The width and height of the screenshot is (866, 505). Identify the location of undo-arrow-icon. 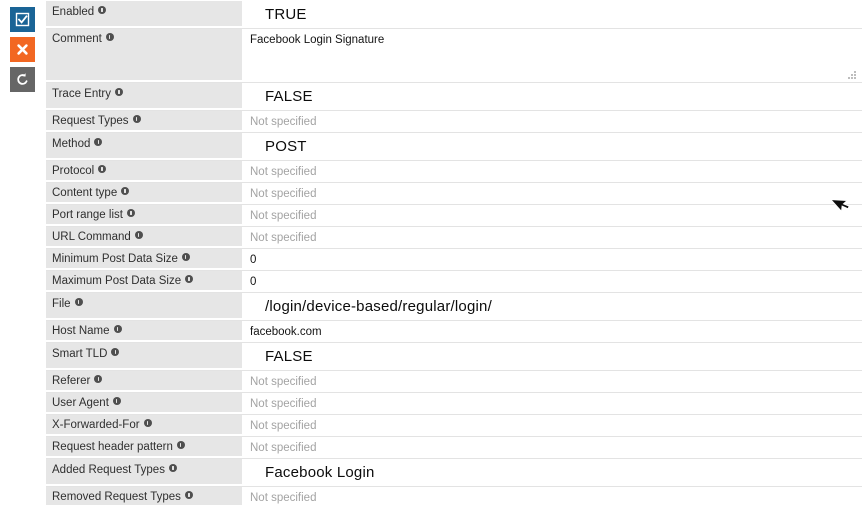
(22, 79).